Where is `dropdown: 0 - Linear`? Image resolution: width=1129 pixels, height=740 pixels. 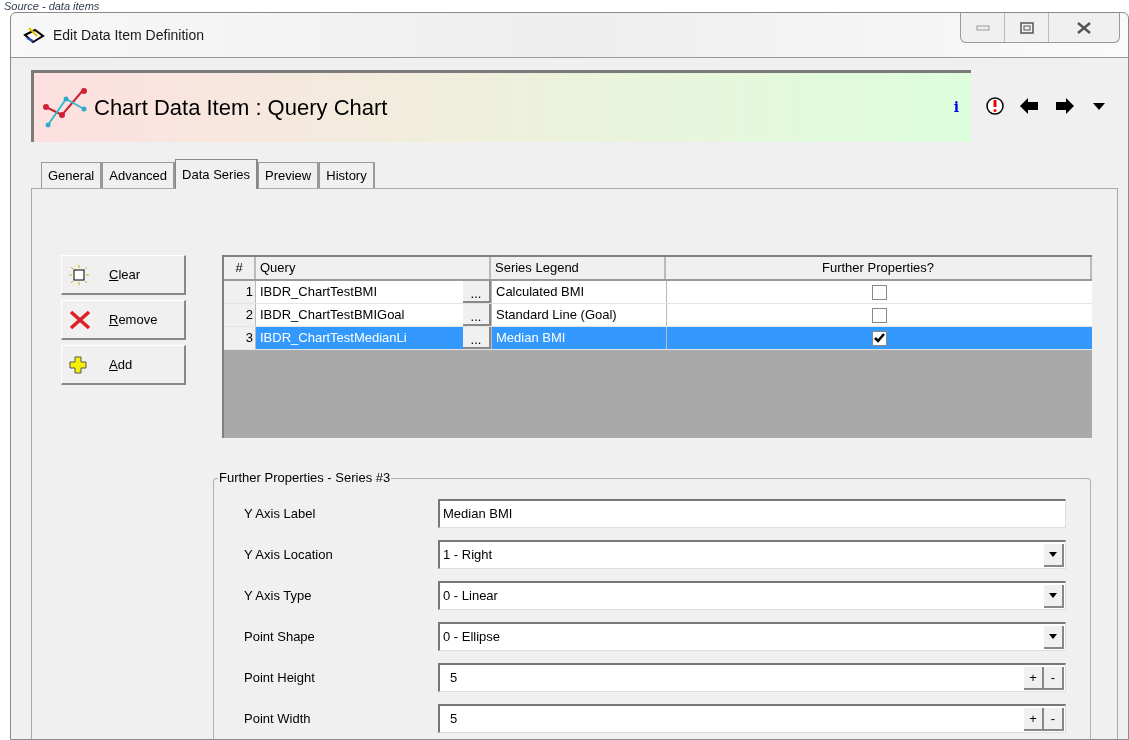
dropdown: 0 - Linear is located at coordinates (752, 595).